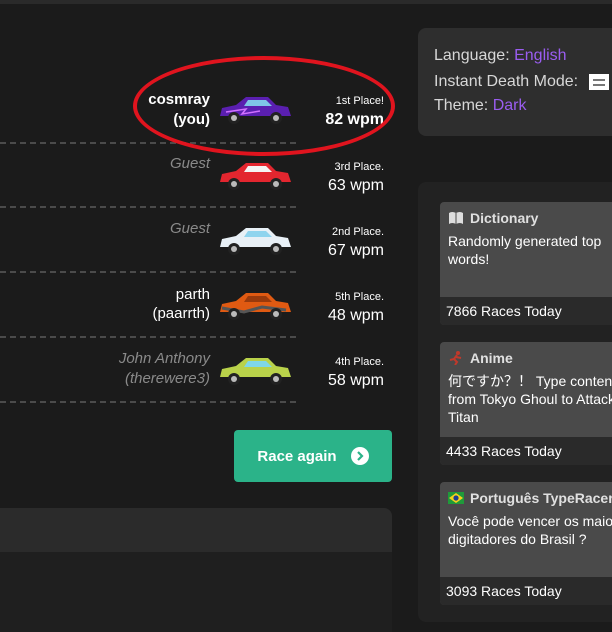 The width and height of the screenshot is (612, 632). Describe the element at coordinates (461, 105) in the screenshot. I see `theme-label: Theme:` at that location.